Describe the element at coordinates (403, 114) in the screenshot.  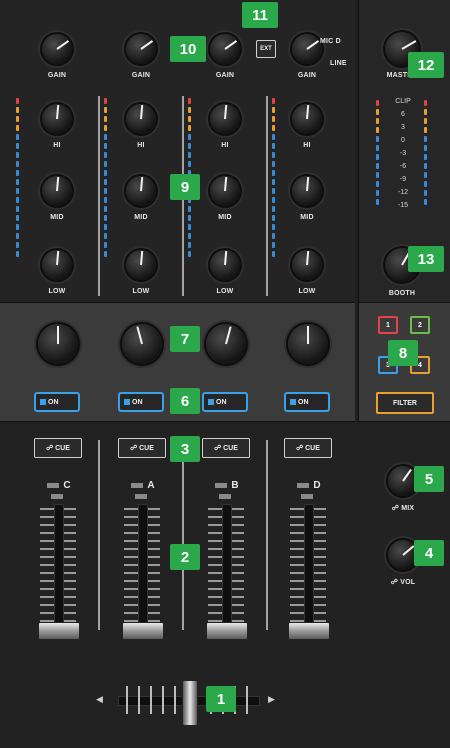
I see `vu-label: 6` at that location.